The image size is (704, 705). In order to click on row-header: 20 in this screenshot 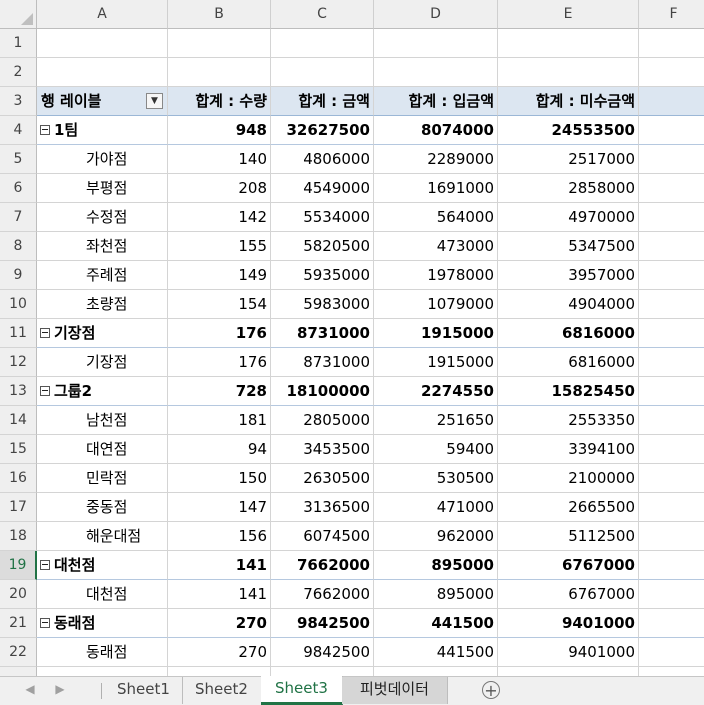, I will do `click(18, 594)`.